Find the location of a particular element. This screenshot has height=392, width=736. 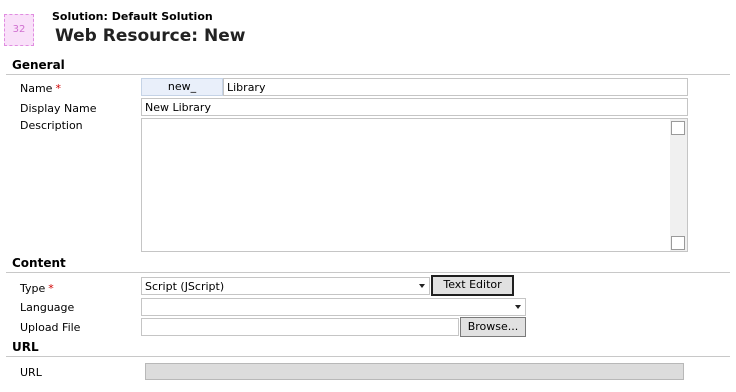

solution-label: Solution: Default Solution is located at coordinates (132, 16).